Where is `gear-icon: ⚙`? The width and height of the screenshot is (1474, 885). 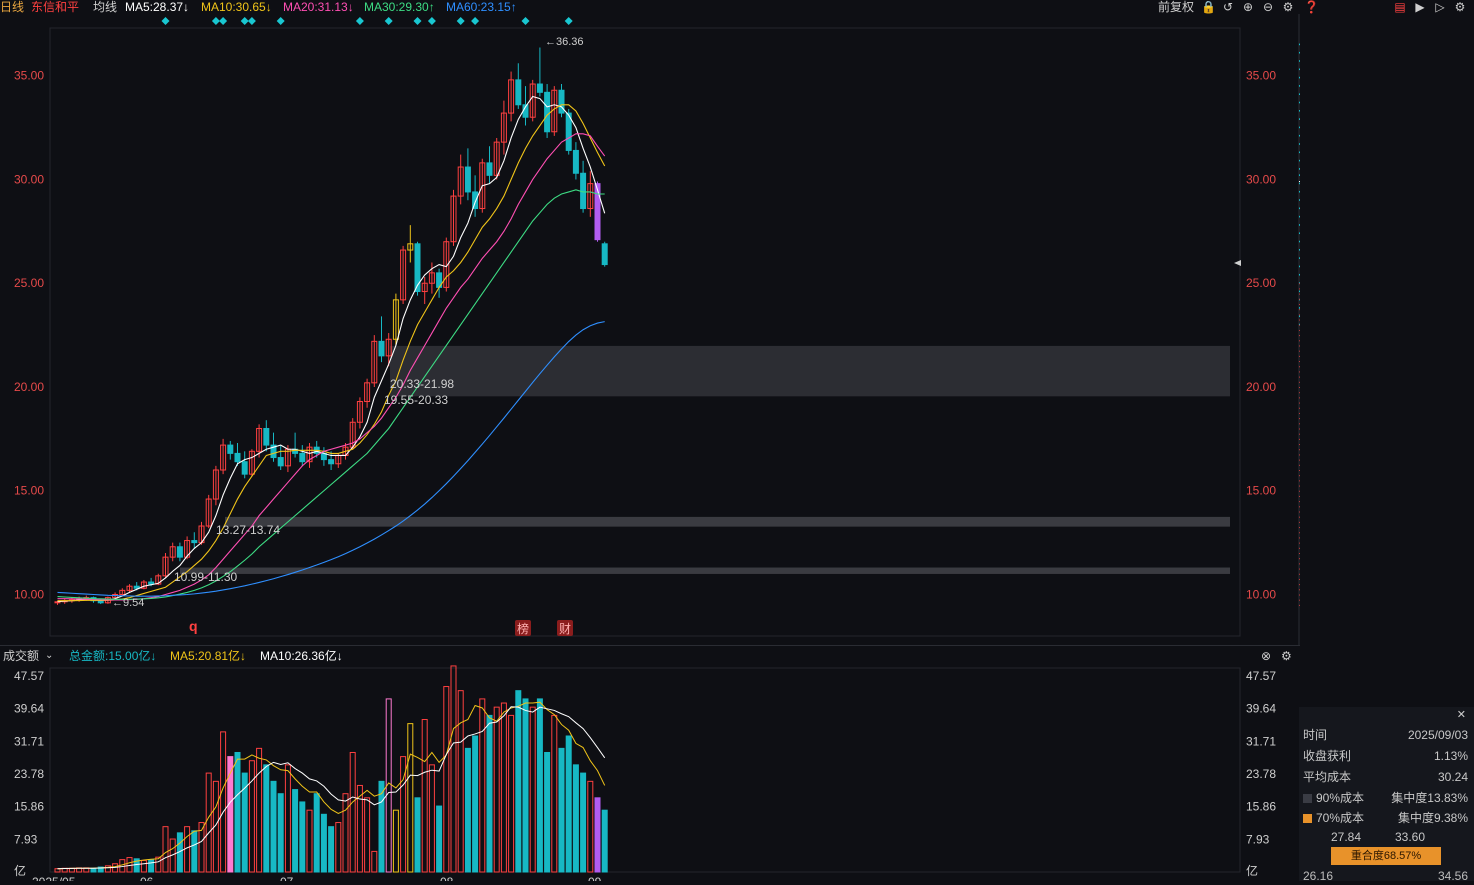 gear-icon: ⚙ is located at coordinates (1288, 7).